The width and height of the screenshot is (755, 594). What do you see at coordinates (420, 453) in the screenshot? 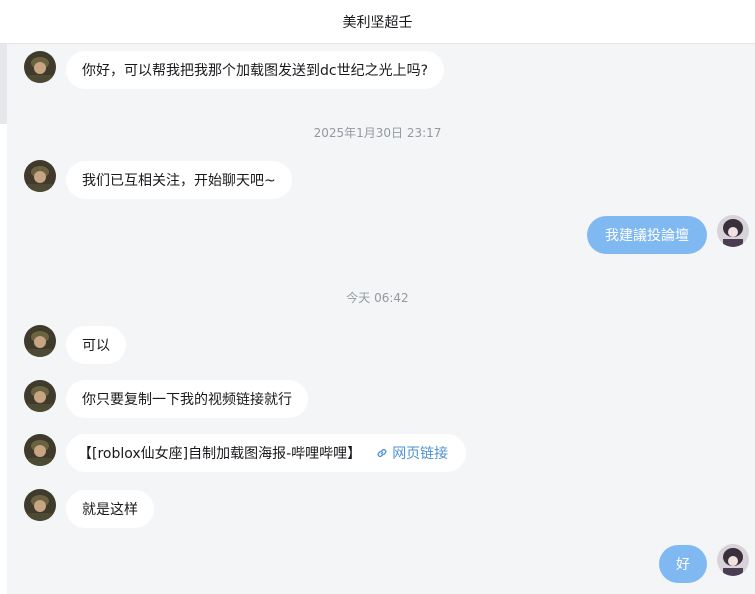
I see `web-link: 网页链接` at bounding box center [420, 453].